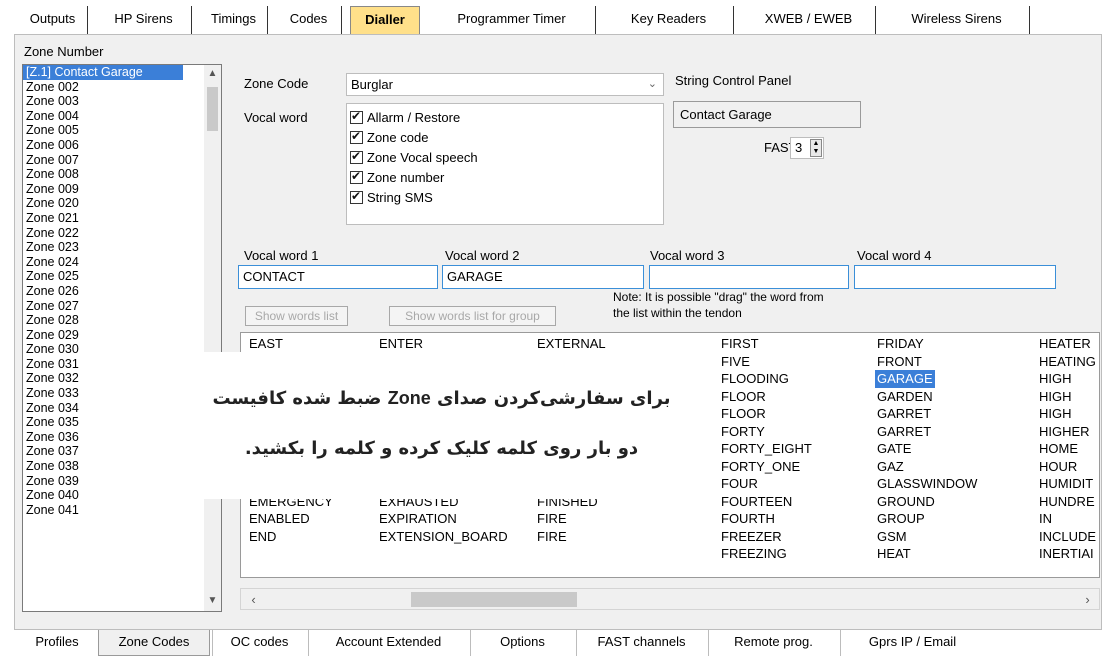  What do you see at coordinates (1067, 537) in the screenshot?
I see `word-item: INCLUDE` at bounding box center [1067, 537].